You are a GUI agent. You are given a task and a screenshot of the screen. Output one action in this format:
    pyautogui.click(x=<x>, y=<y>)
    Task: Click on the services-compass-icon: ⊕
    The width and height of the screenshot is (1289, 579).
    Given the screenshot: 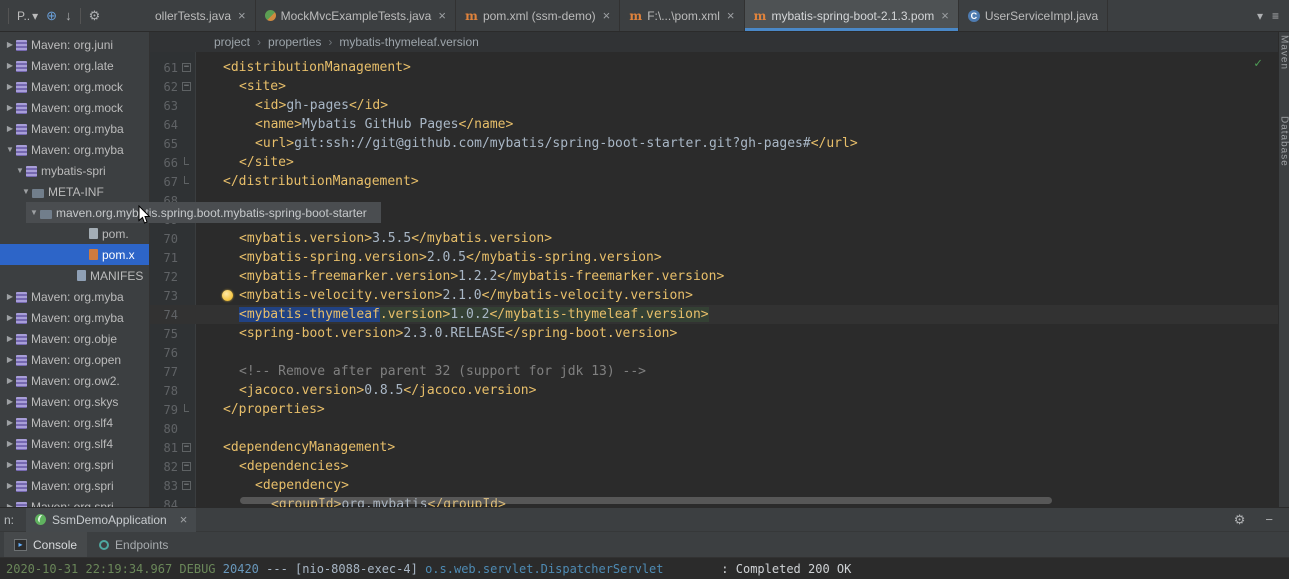 What is the action you would take?
    pyautogui.click(x=51, y=15)
    